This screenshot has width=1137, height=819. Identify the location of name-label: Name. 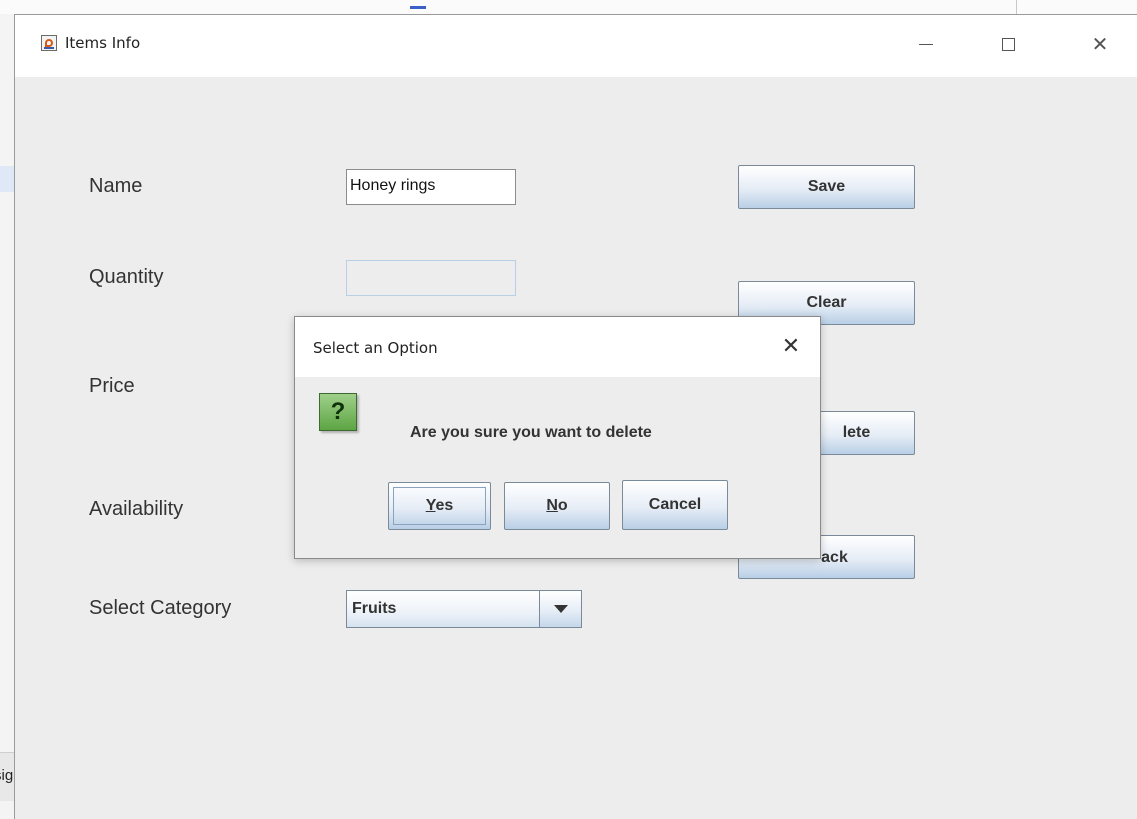
(116, 186).